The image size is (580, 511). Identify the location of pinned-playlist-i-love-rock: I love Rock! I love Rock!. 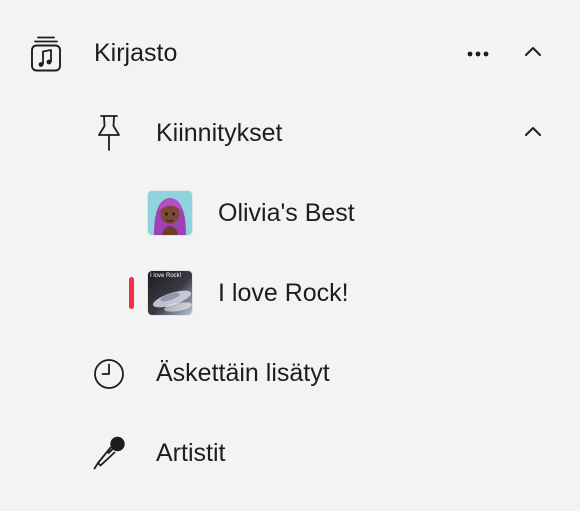
(290, 293).